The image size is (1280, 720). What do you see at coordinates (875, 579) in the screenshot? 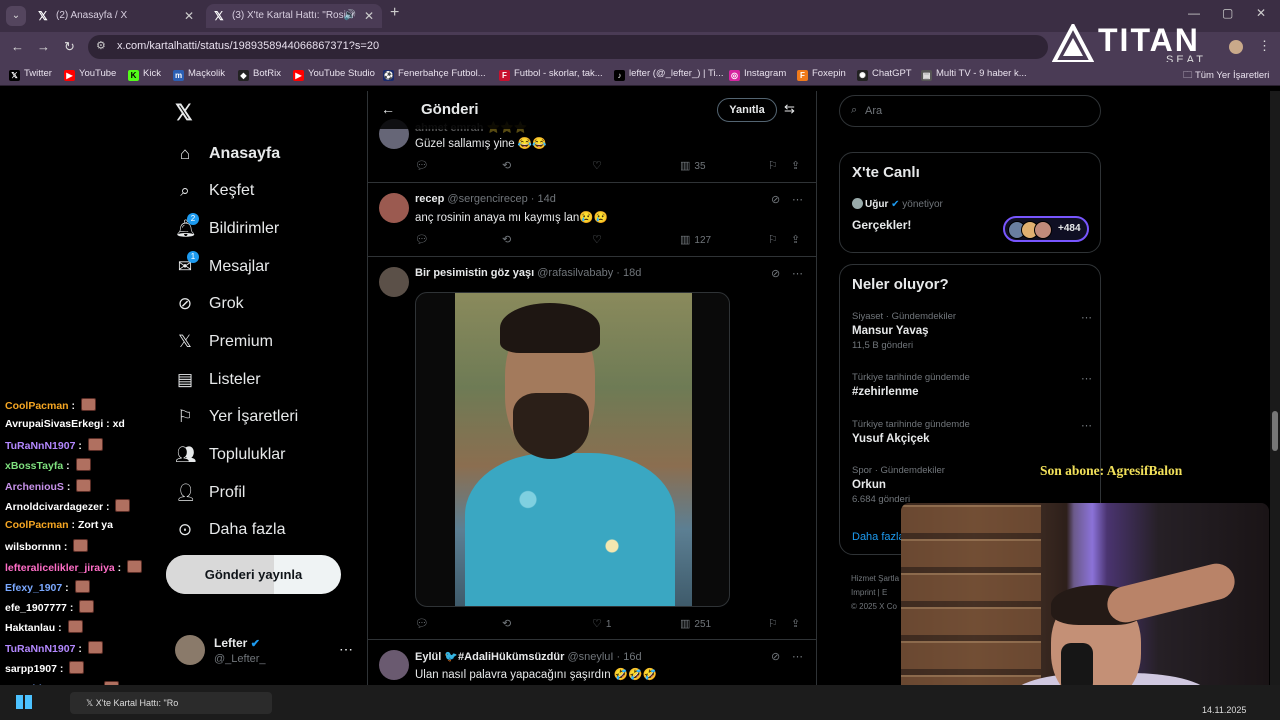
I see `footer-link: Hizmet Şartla` at bounding box center [875, 579].